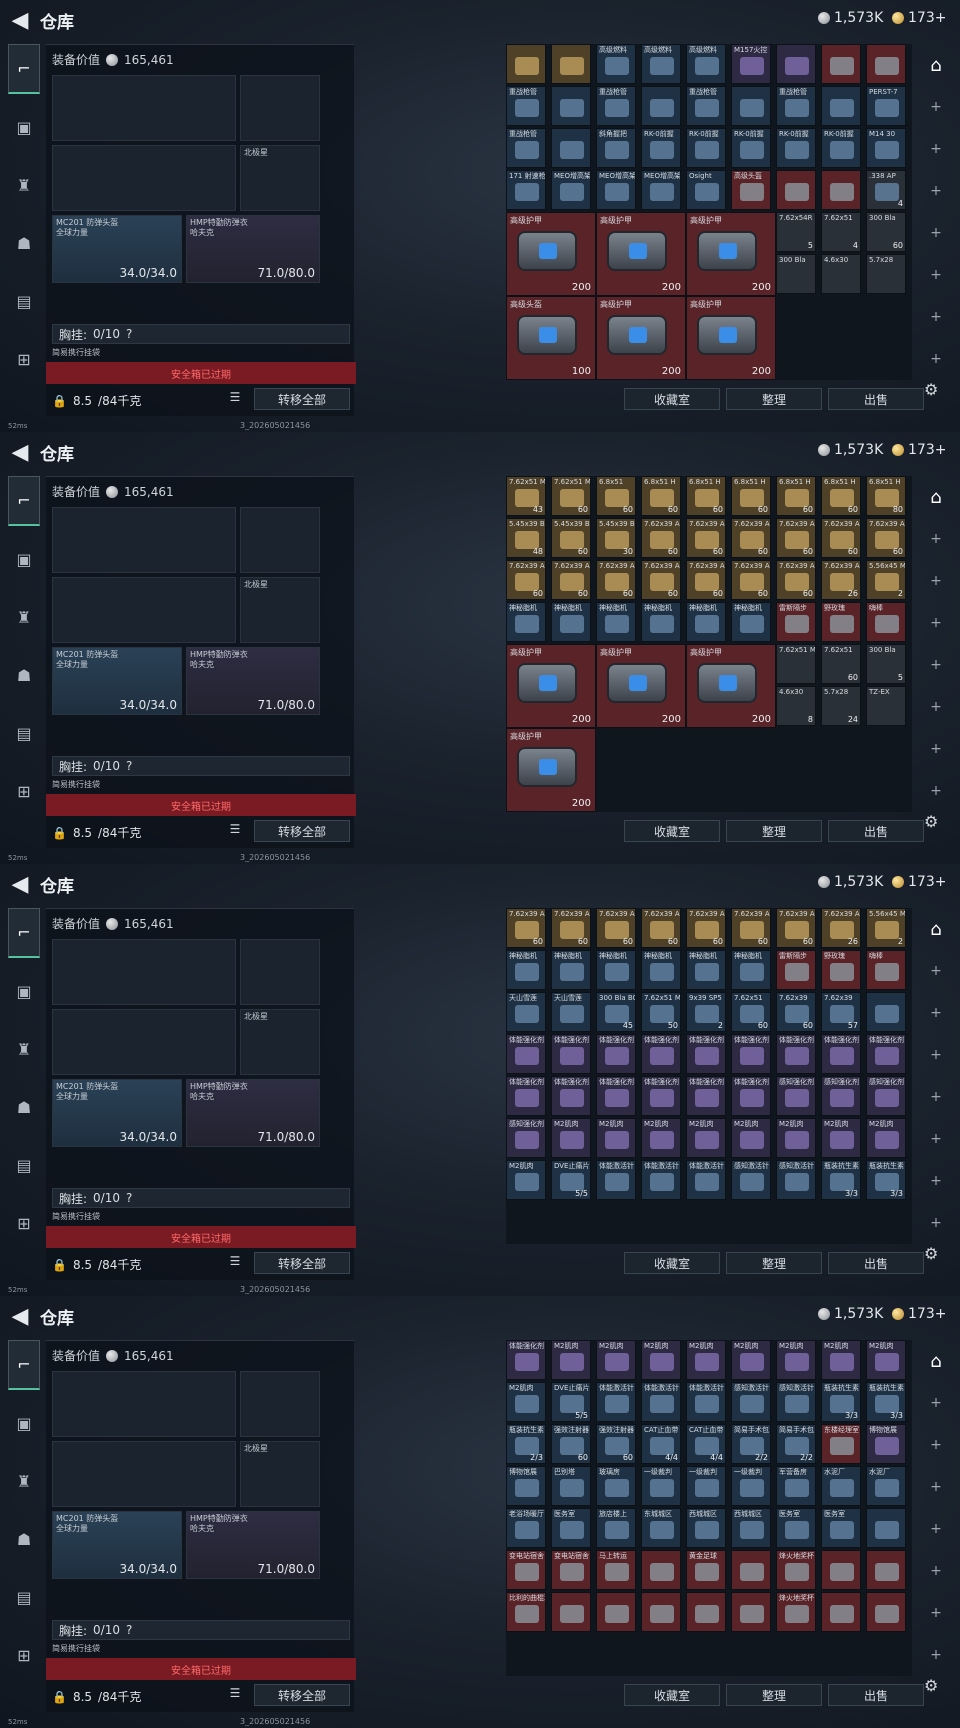 This screenshot has height=1728, width=960. Describe the element at coordinates (841, 232) in the screenshot. I see `ammo-item: 7.62x51 4` at that location.